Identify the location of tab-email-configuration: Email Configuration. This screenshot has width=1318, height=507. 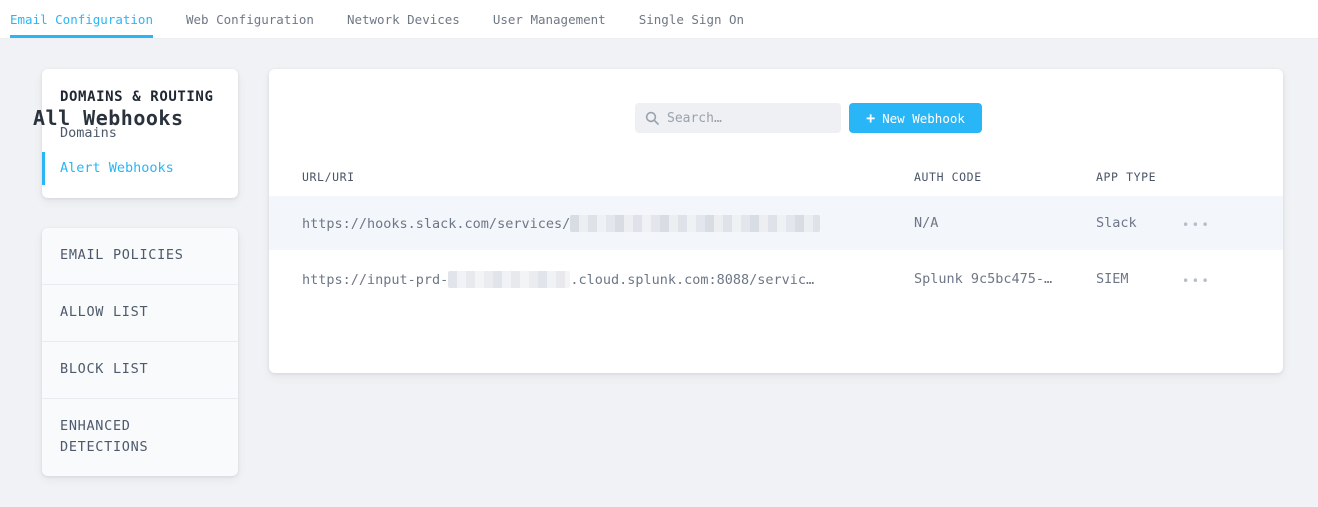
(81, 19).